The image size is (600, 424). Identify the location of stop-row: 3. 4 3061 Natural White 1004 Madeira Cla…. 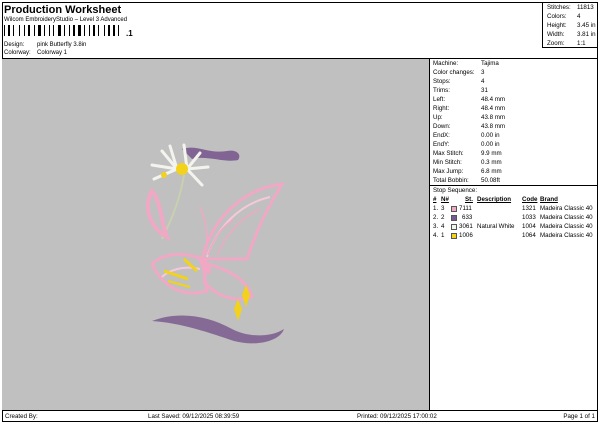
(513, 226).